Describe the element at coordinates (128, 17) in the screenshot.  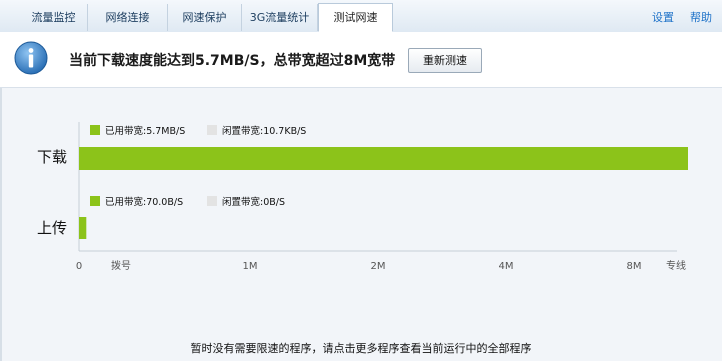
I see `tab-network-connections: 网络连接` at that location.